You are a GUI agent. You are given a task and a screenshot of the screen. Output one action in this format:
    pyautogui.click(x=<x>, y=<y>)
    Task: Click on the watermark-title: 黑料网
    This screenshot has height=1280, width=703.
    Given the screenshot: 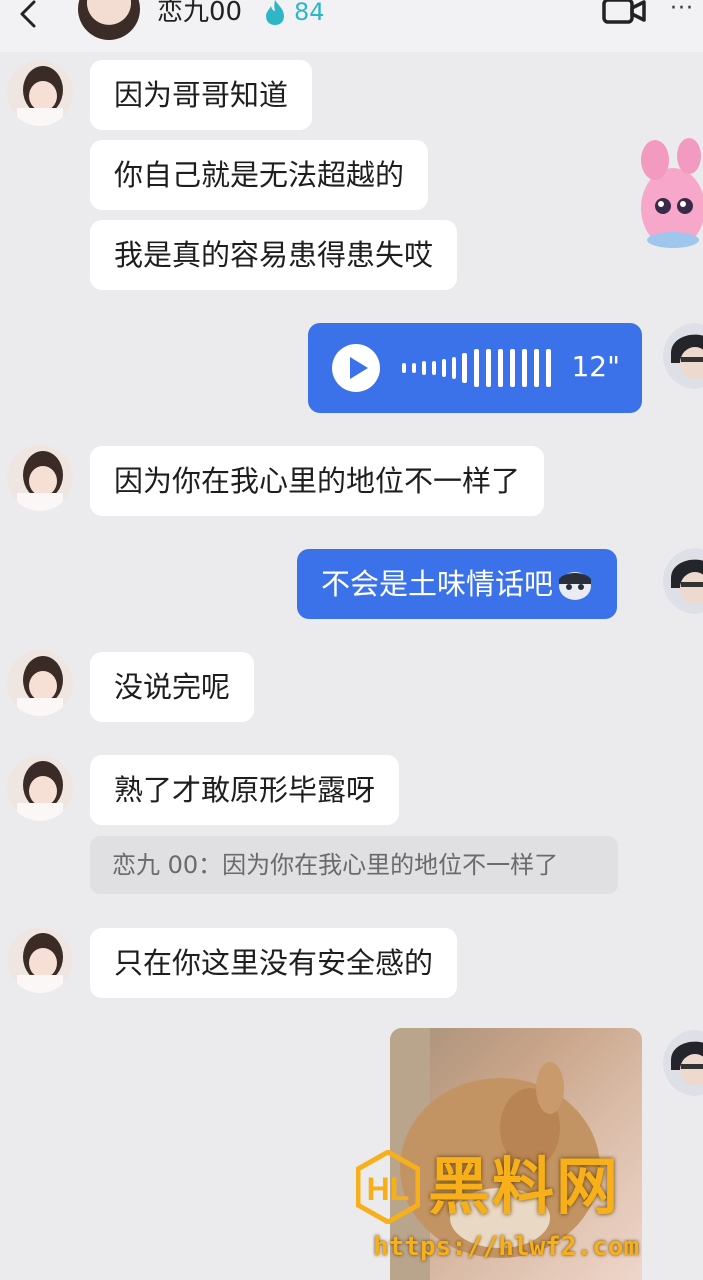 What is the action you would take?
    pyautogui.click(x=524, y=1186)
    